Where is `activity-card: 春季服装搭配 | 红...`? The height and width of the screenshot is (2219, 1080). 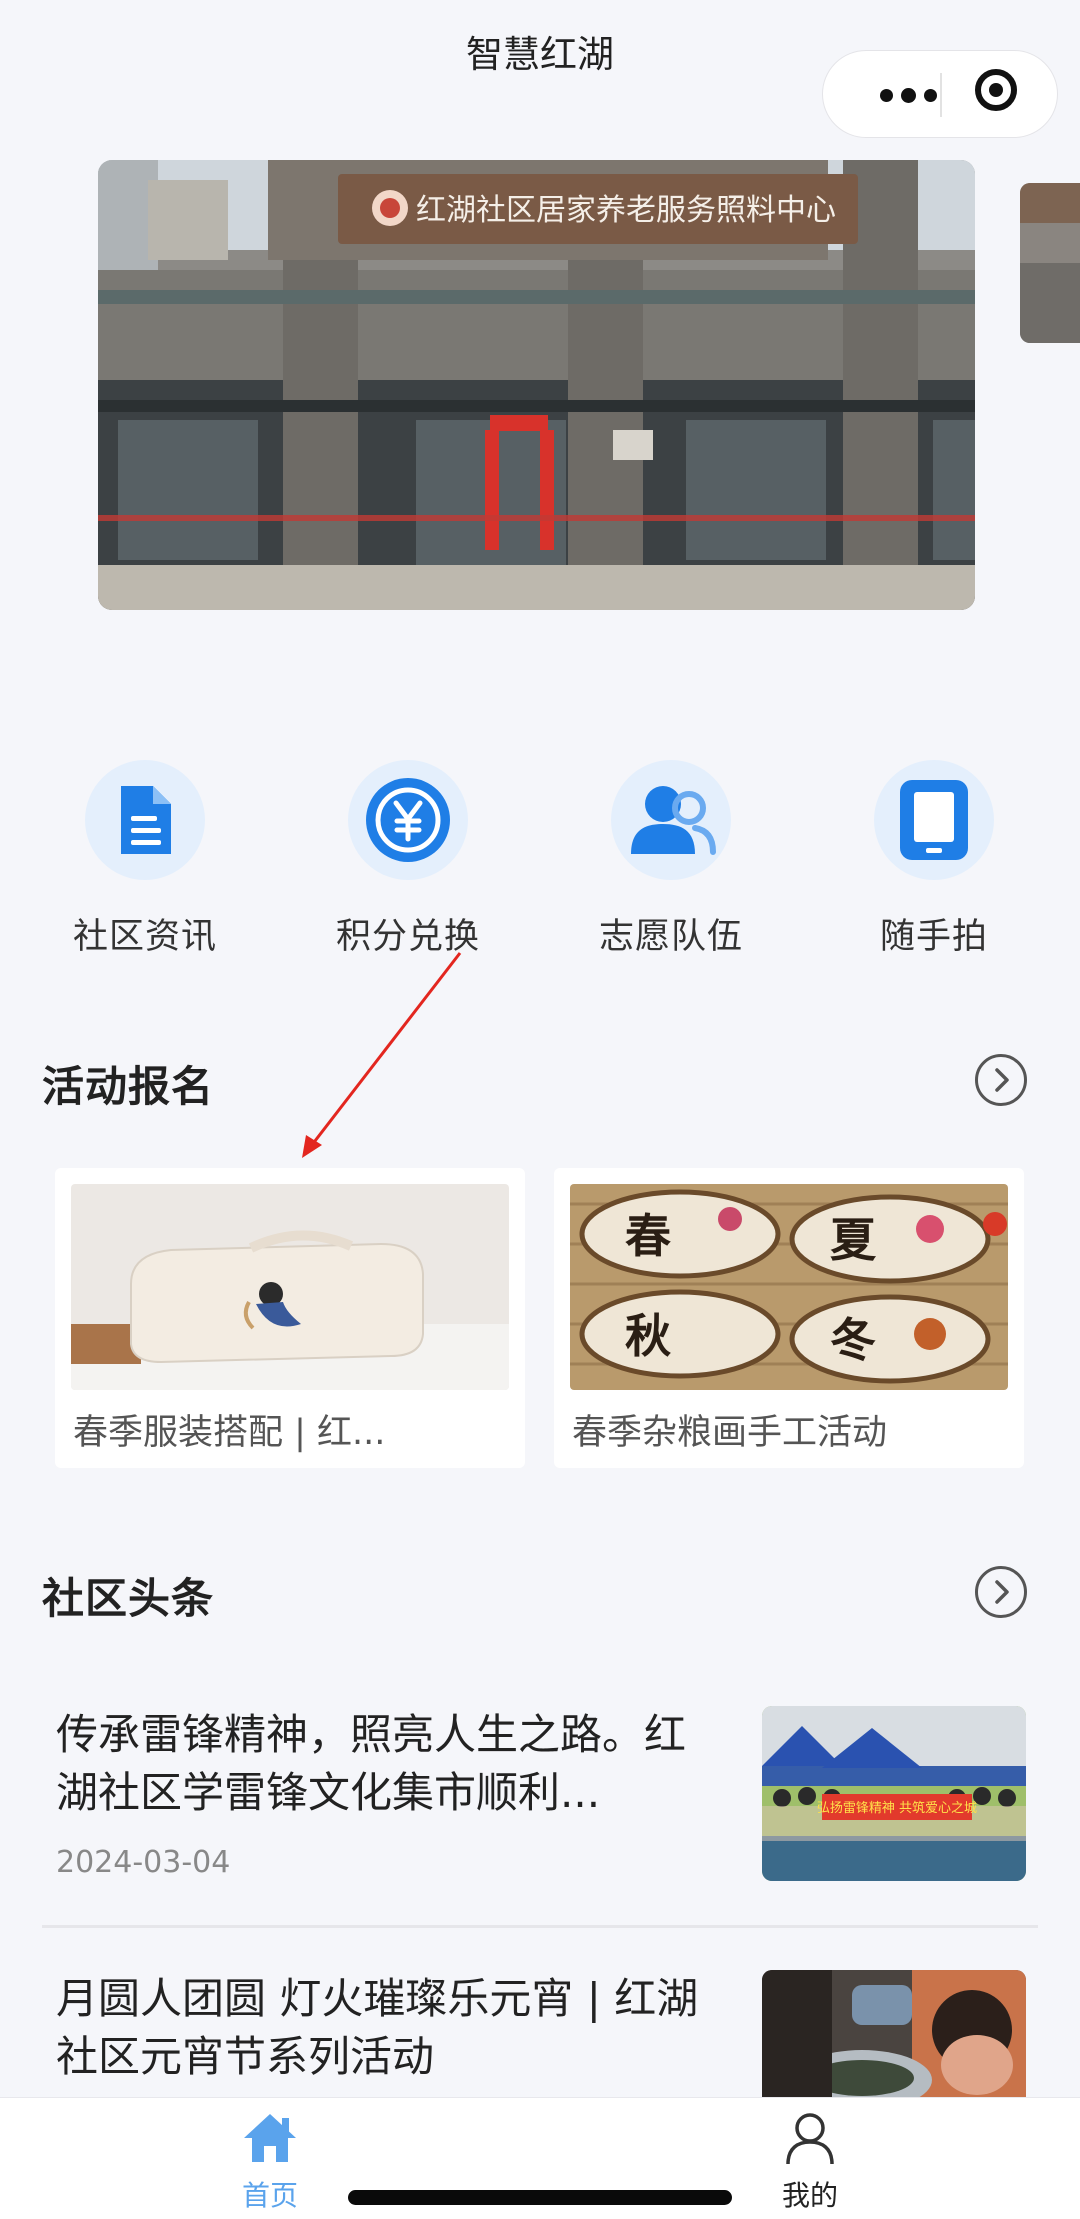
activity-card: 春季服装搭配 | 红... is located at coordinates (290, 1318).